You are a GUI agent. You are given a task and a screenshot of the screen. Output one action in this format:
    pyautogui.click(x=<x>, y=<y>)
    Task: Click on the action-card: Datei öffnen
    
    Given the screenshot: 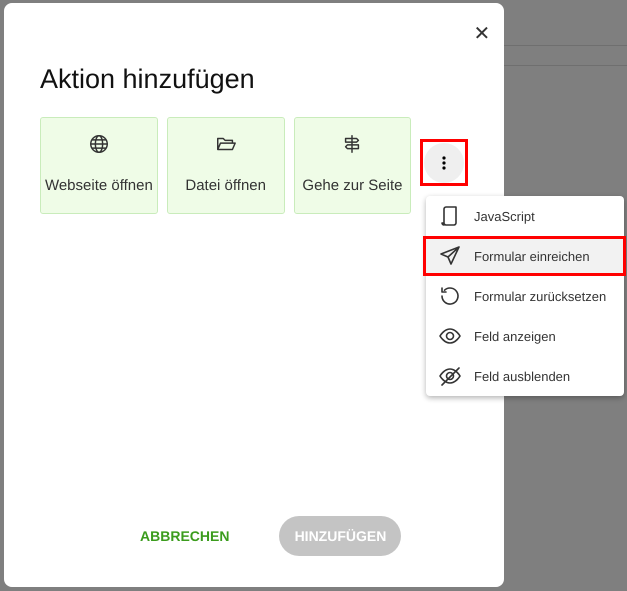 What is the action you would take?
    pyautogui.click(x=225, y=165)
    